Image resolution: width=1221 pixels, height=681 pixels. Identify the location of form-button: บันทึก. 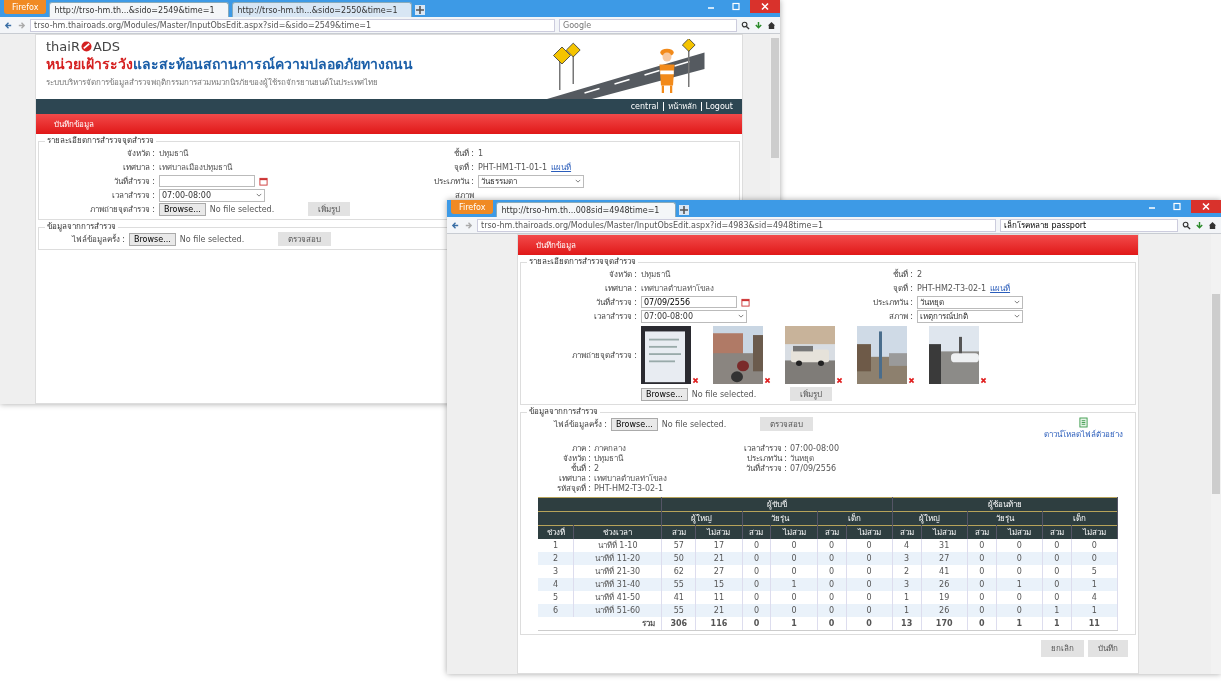
(1108, 648).